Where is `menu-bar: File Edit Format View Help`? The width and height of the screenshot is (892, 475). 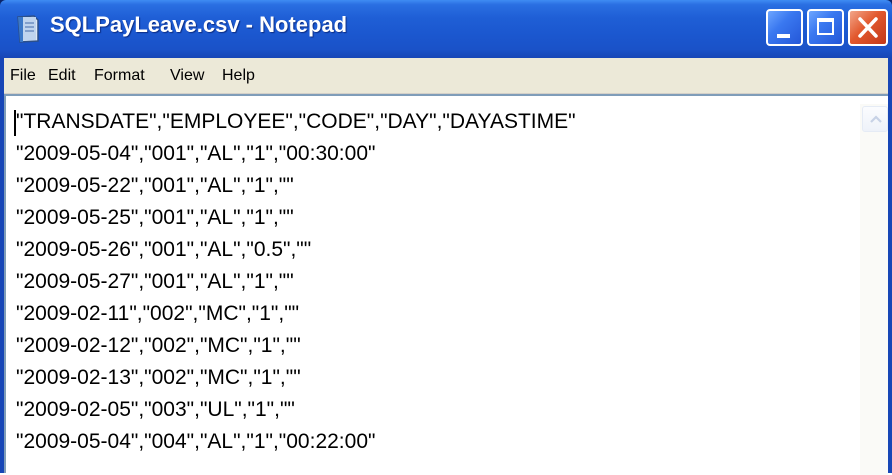 menu-bar: File Edit Format View Help is located at coordinates (446, 76).